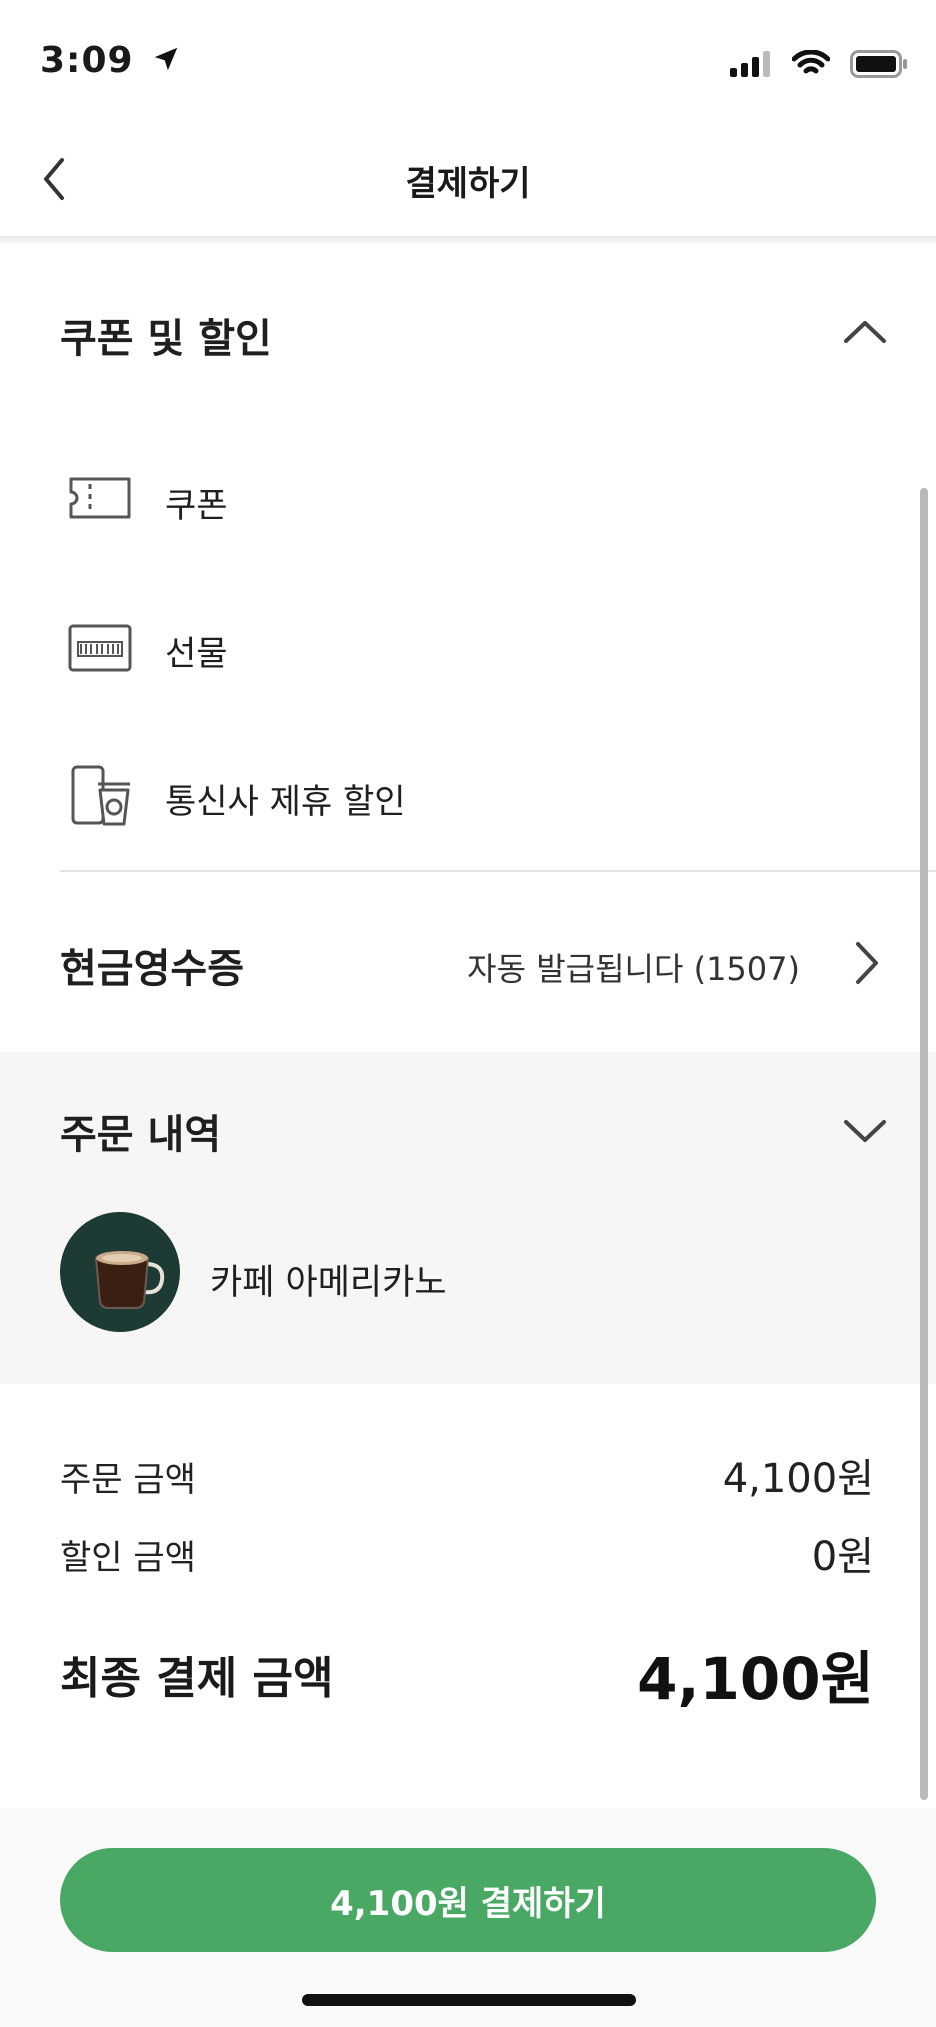 The image size is (936, 2027). Describe the element at coordinates (842, 1557) in the screenshot. I see `discount-amount-value: 0원` at that location.